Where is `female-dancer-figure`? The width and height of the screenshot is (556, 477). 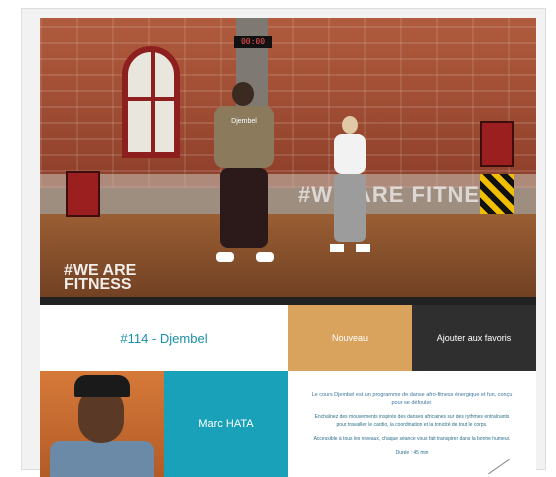 female-dancer-figure is located at coordinates (350, 186).